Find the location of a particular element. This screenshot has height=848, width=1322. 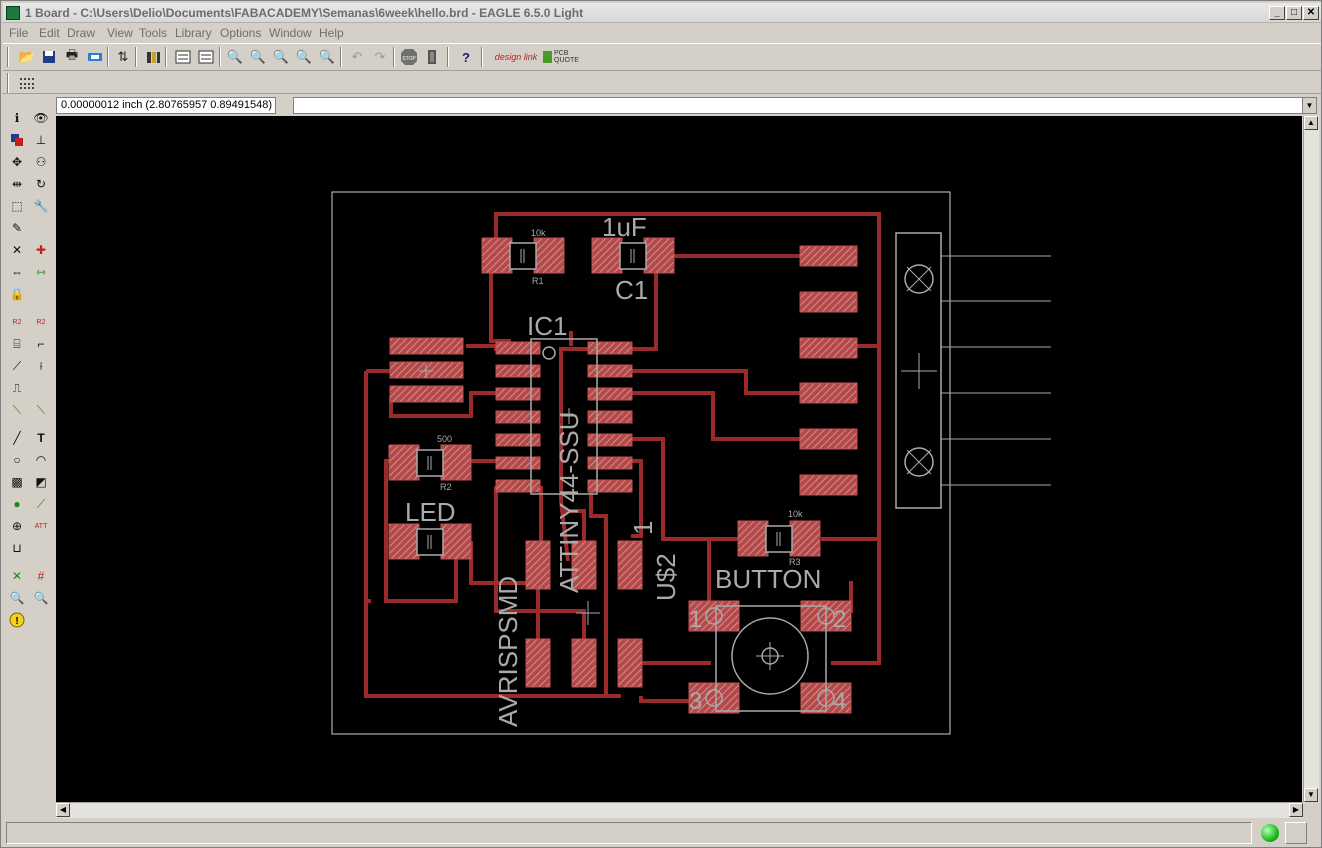

scroll-up-button: ▲ is located at coordinates (1311, 123).